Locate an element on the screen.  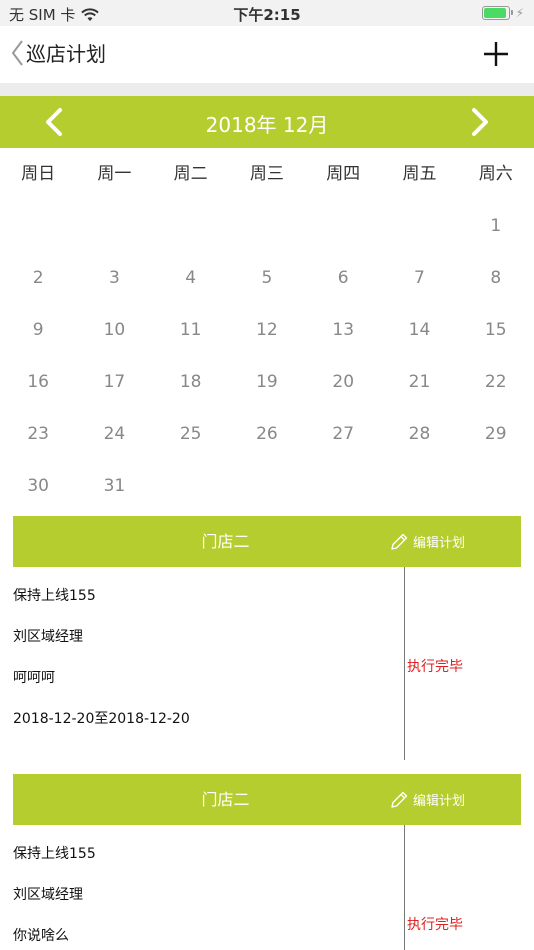
next-month-icon is located at coordinates (479, 122).